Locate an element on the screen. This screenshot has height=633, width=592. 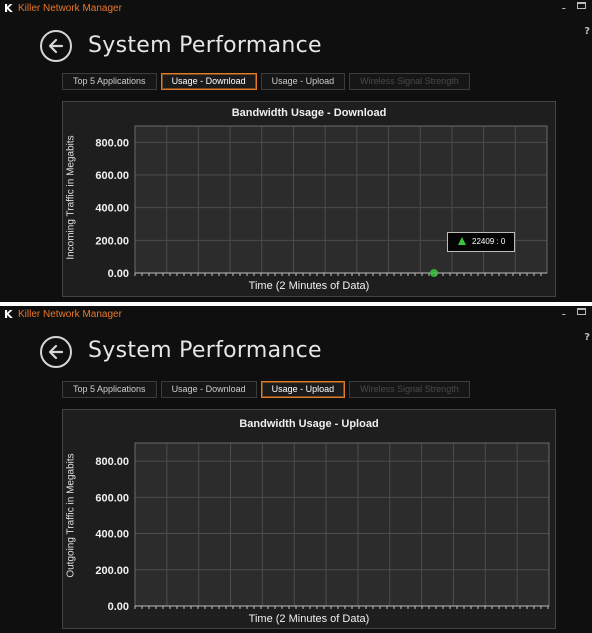
data-point is located at coordinates (434, 273).